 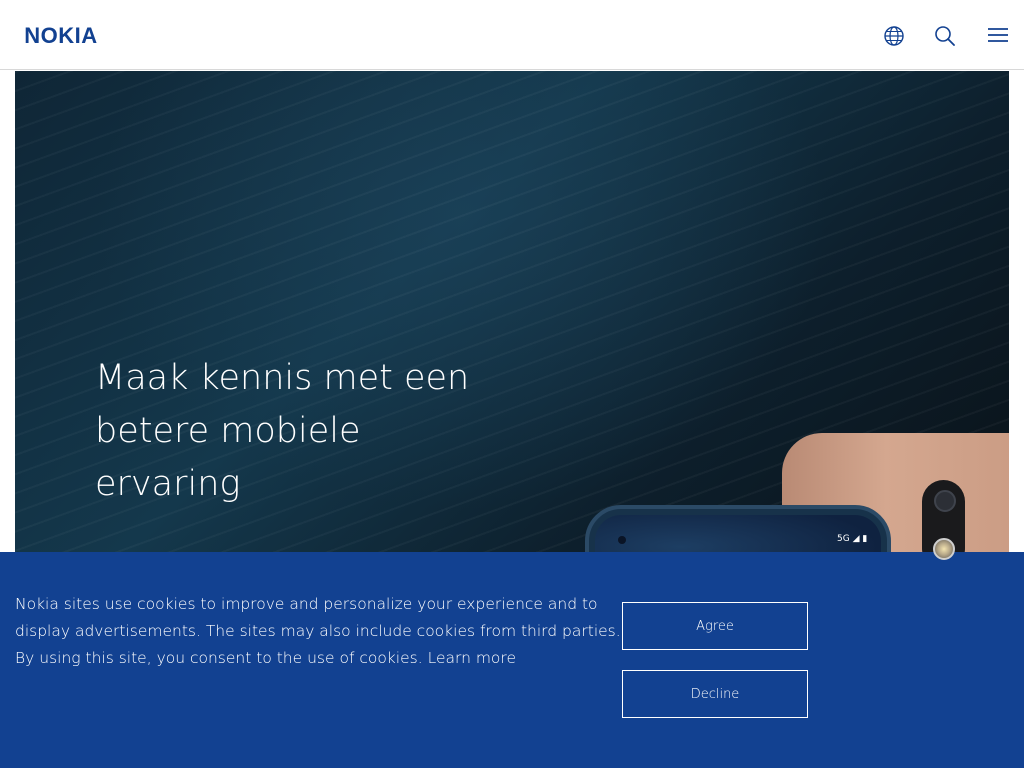 I want to click on globe-icon, so click(x=893, y=35).